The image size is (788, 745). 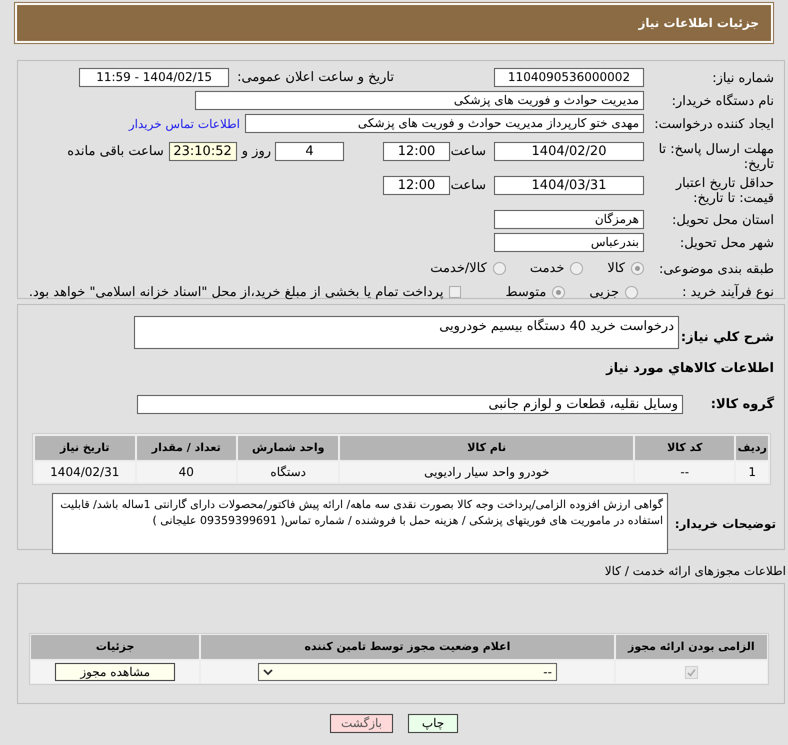 I want to click on column-header: واحد شمارش, so click(x=288, y=448).